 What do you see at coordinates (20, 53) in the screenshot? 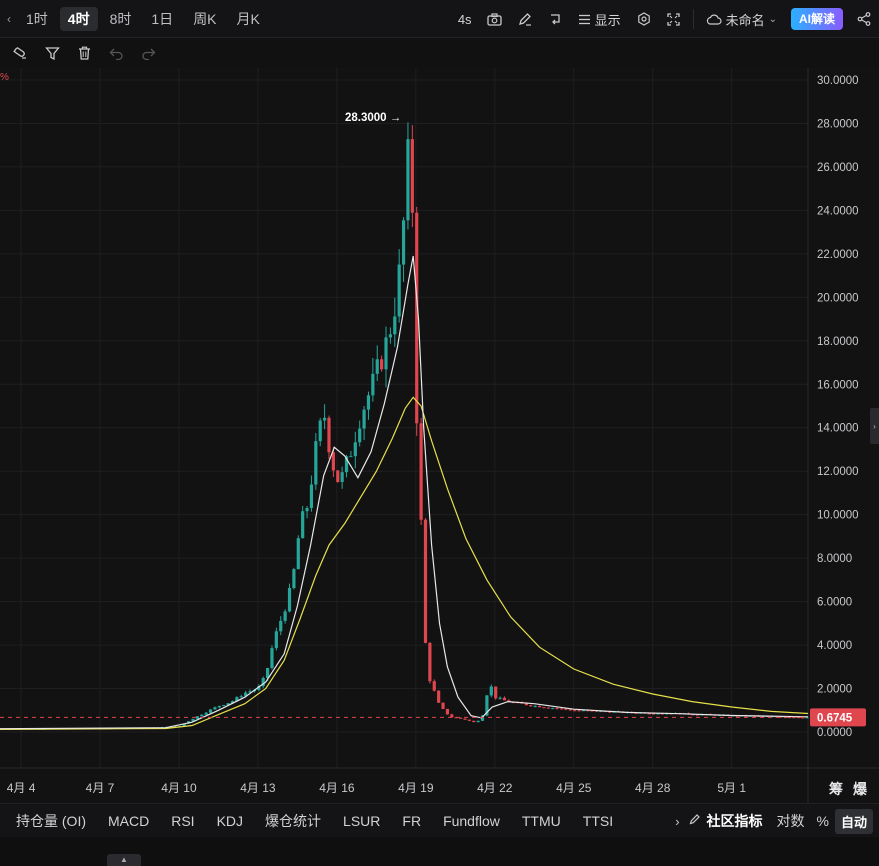
I see `magnet-icon` at bounding box center [20, 53].